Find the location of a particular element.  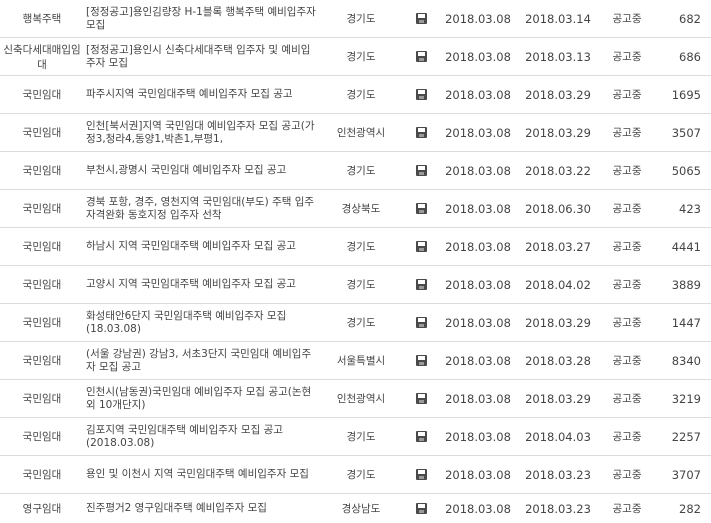

row-views: 8340 is located at coordinates (686, 360).